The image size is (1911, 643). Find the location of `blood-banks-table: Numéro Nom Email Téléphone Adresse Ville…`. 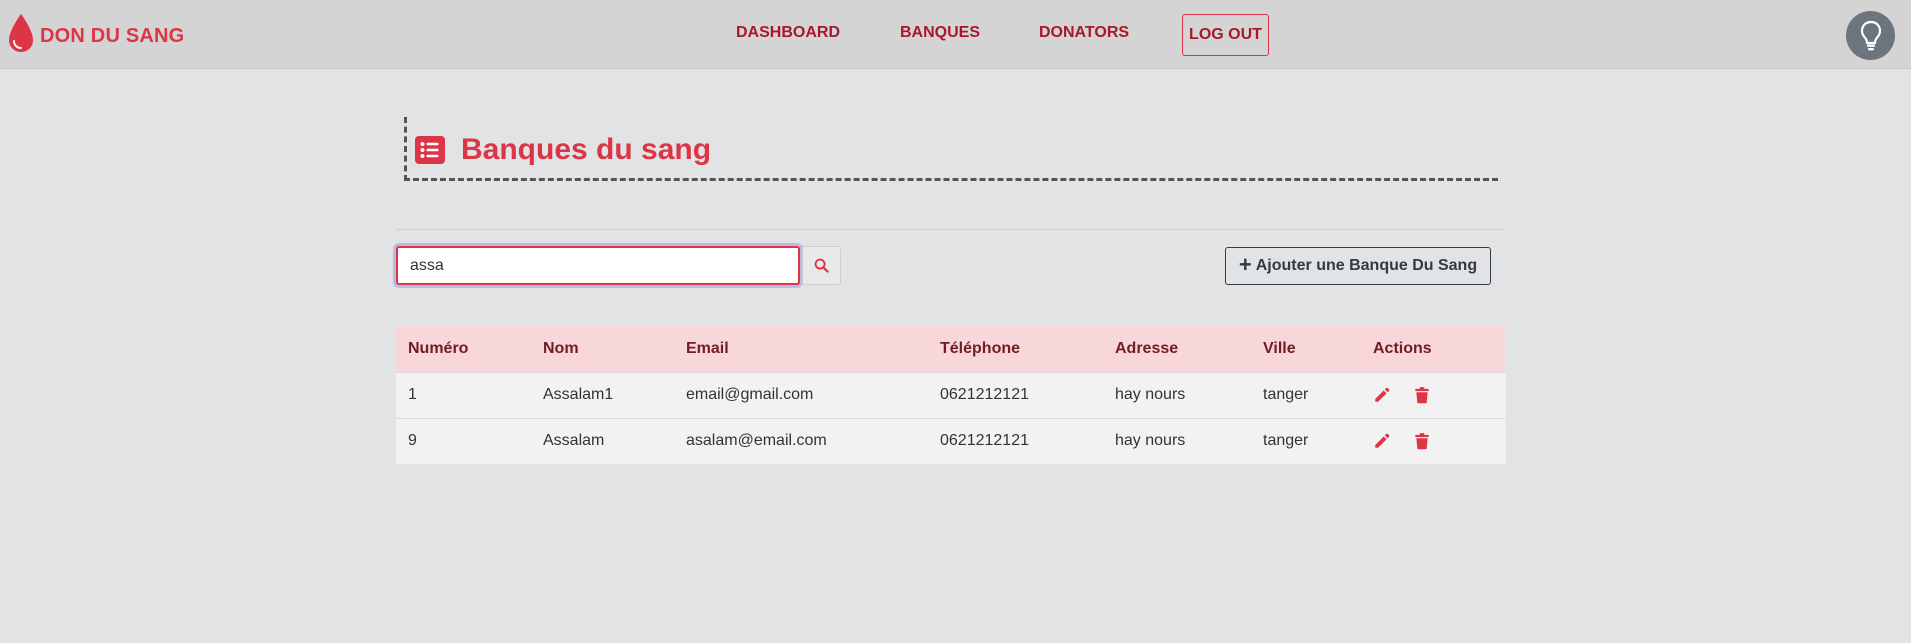

blood-banks-table: Numéro Nom Email Téléphone Adresse Ville… is located at coordinates (951, 395).